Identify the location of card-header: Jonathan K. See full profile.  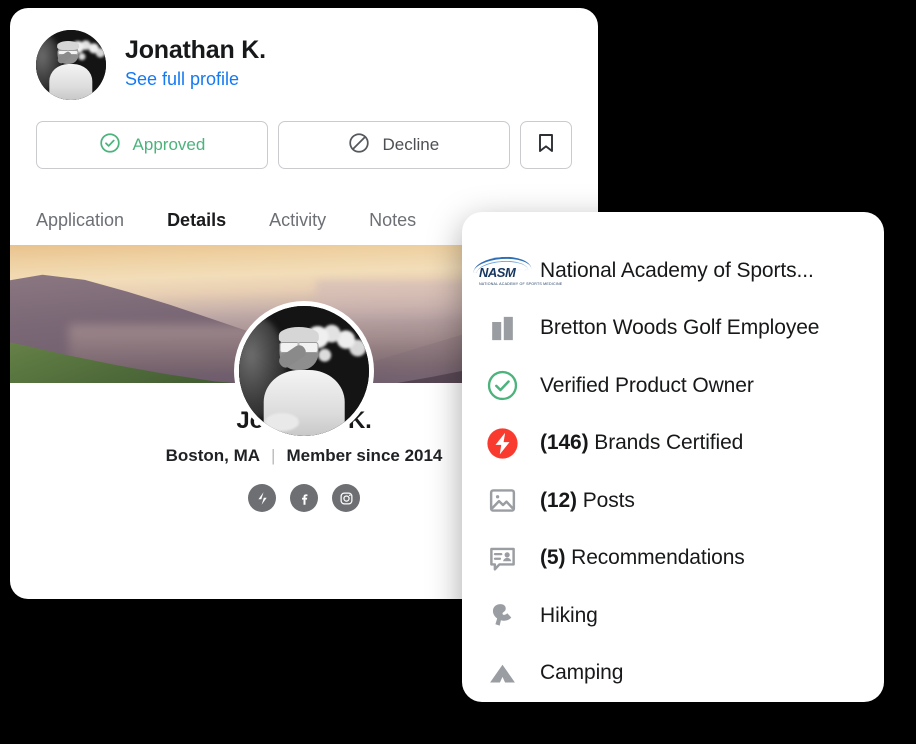
(304, 54).